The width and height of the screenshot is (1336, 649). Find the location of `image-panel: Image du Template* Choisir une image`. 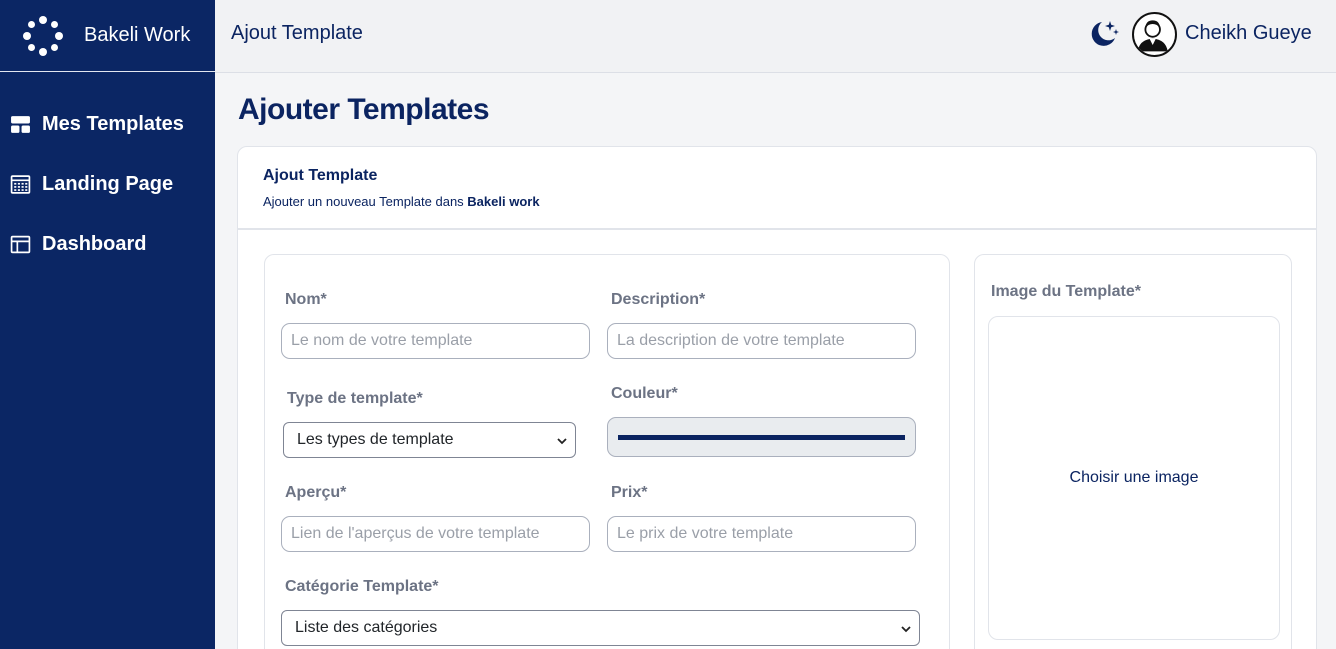

image-panel: Image du Template* Choisir une image is located at coordinates (1133, 451).